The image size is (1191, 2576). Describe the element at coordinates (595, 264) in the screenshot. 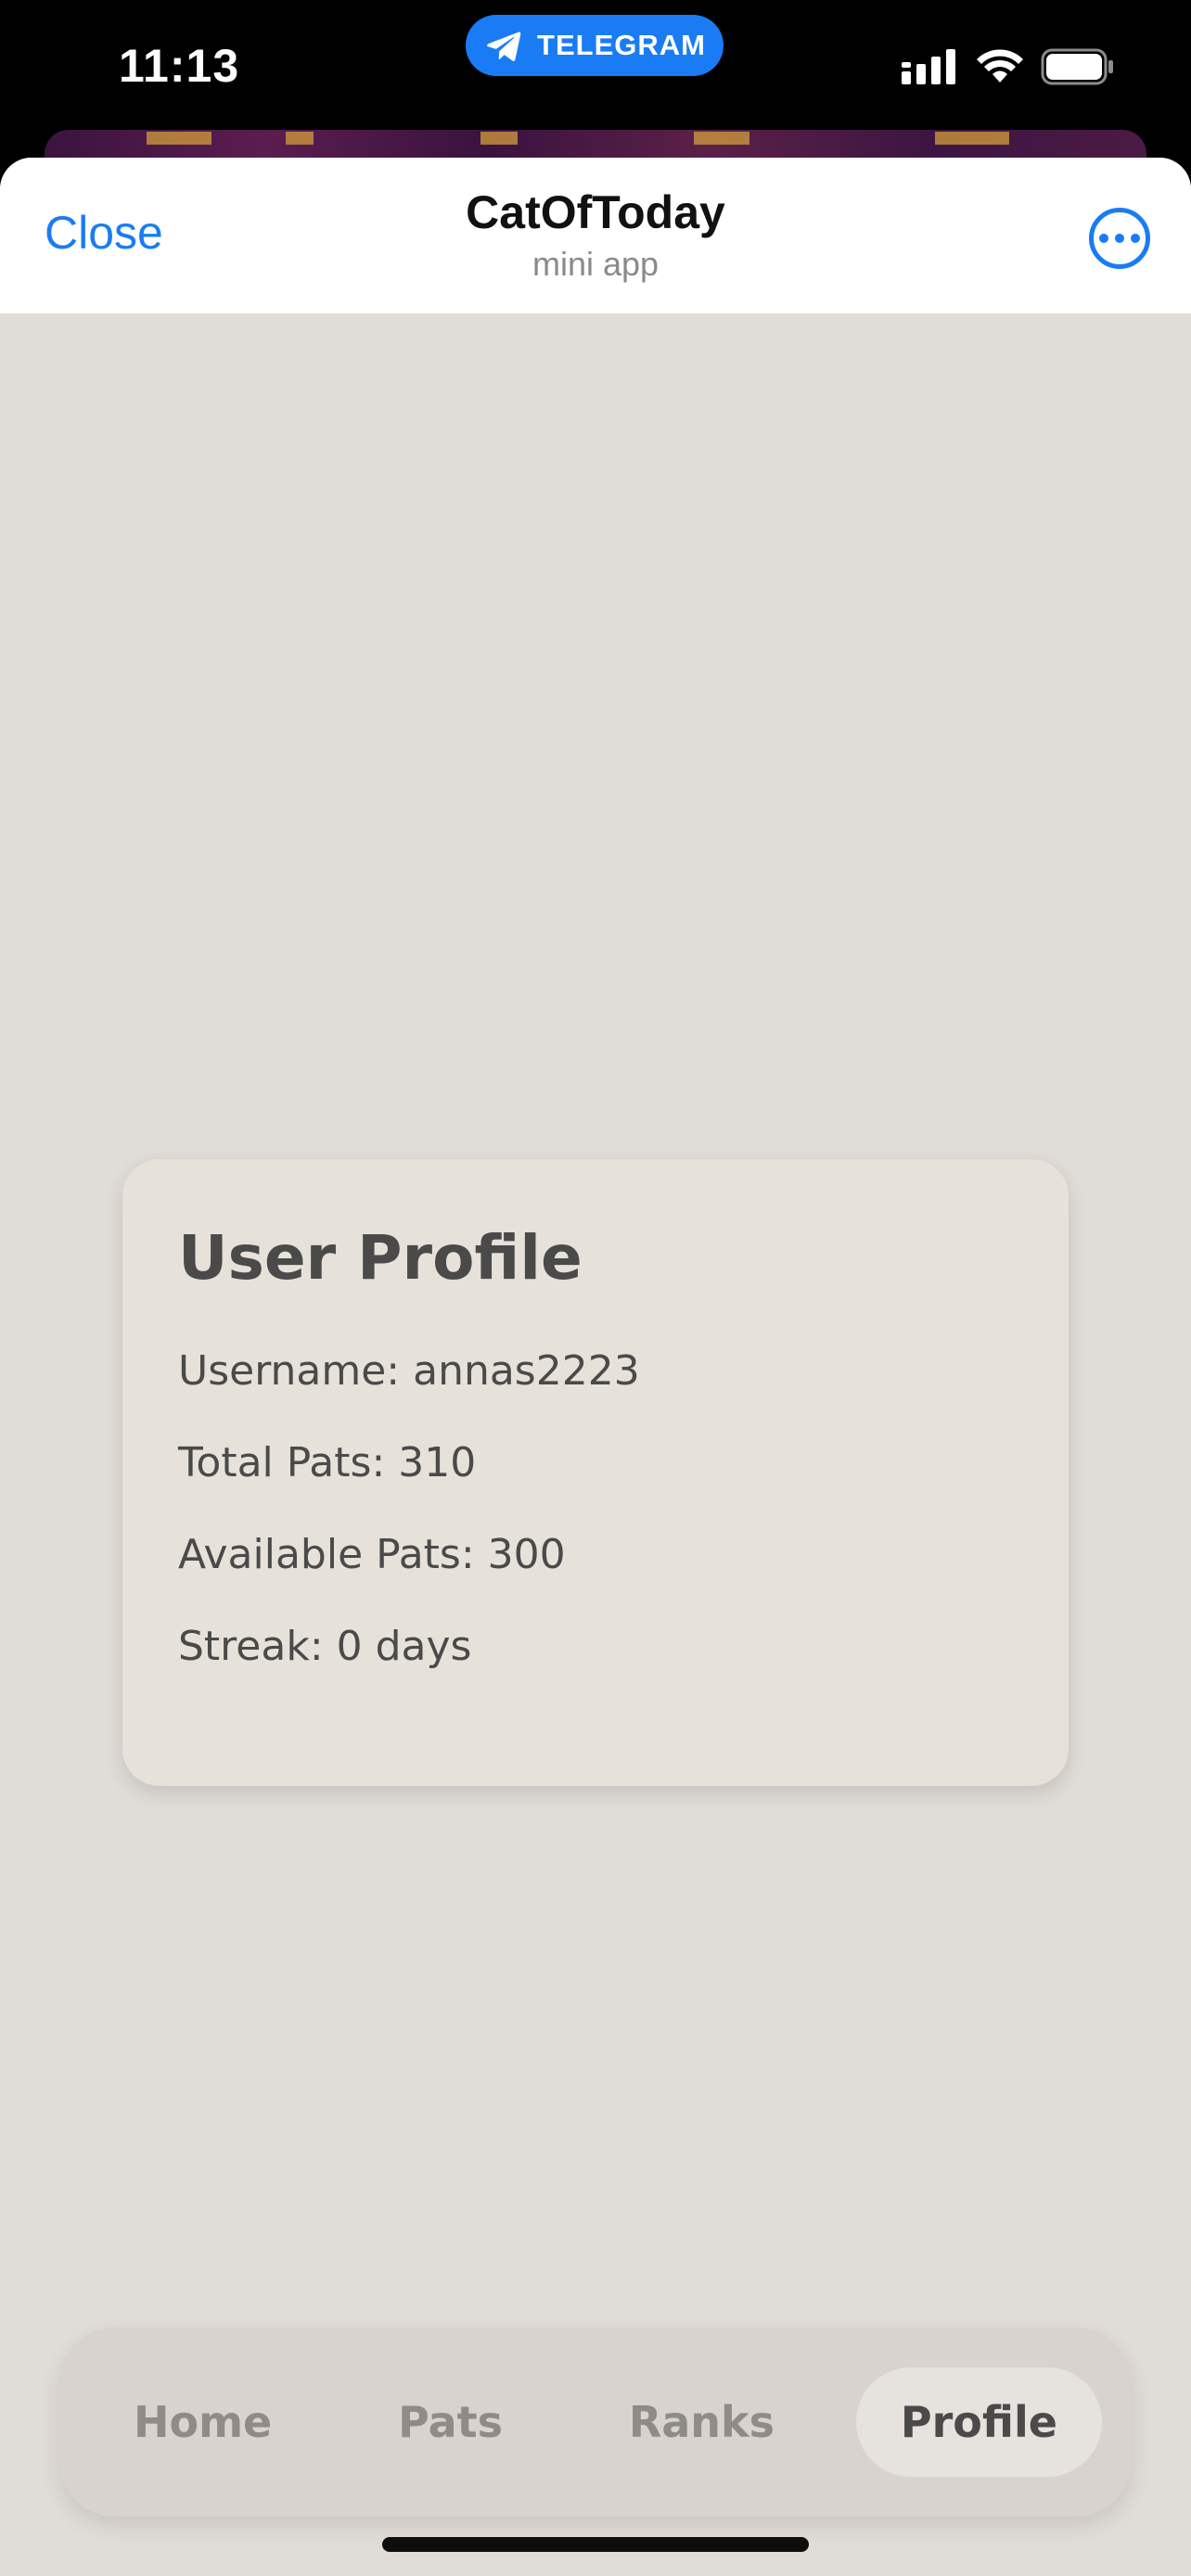

I see `app-subtitle: mini app` at that location.